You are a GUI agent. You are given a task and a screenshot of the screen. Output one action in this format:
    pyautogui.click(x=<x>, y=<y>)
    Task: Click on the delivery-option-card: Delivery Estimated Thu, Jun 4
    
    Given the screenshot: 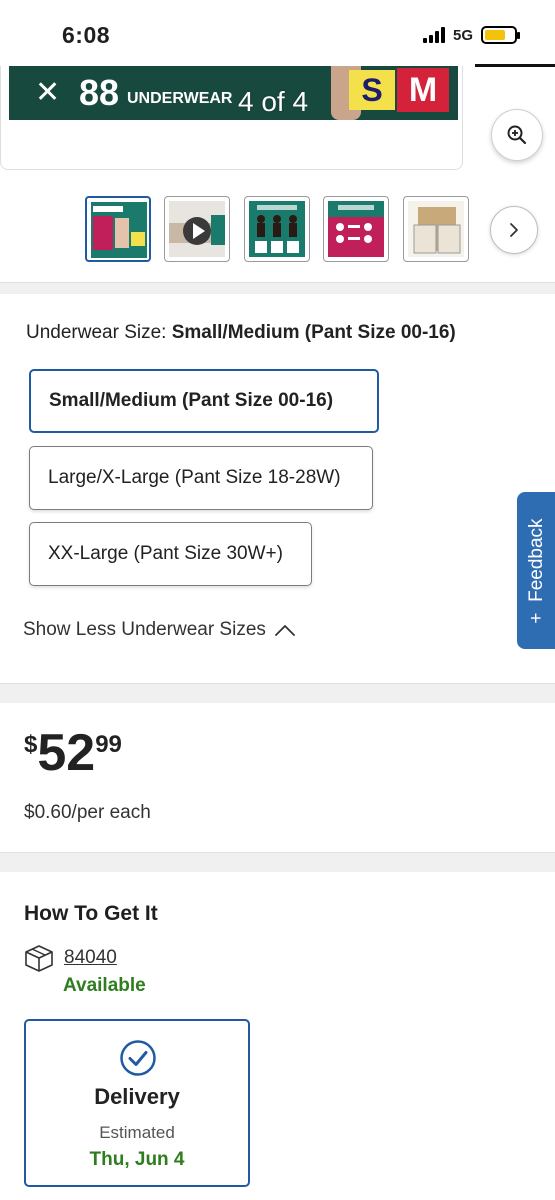 What is the action you would take?
    pyautogui.click(x=137, y=1103)
    